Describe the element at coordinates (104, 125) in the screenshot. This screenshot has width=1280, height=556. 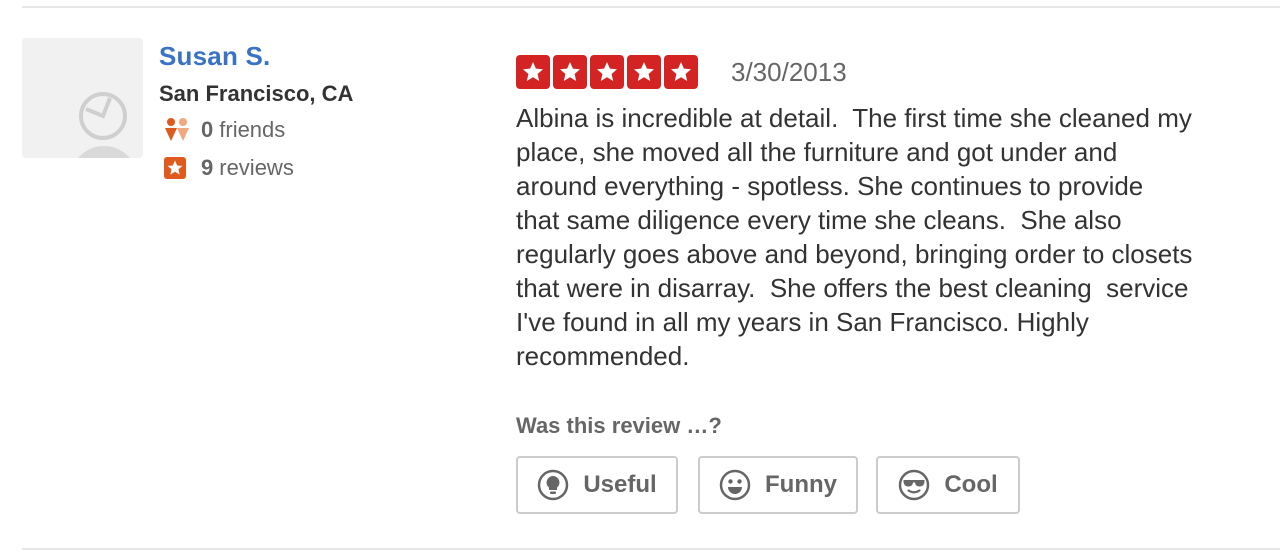
I see `default-avatar-icon` at that location.